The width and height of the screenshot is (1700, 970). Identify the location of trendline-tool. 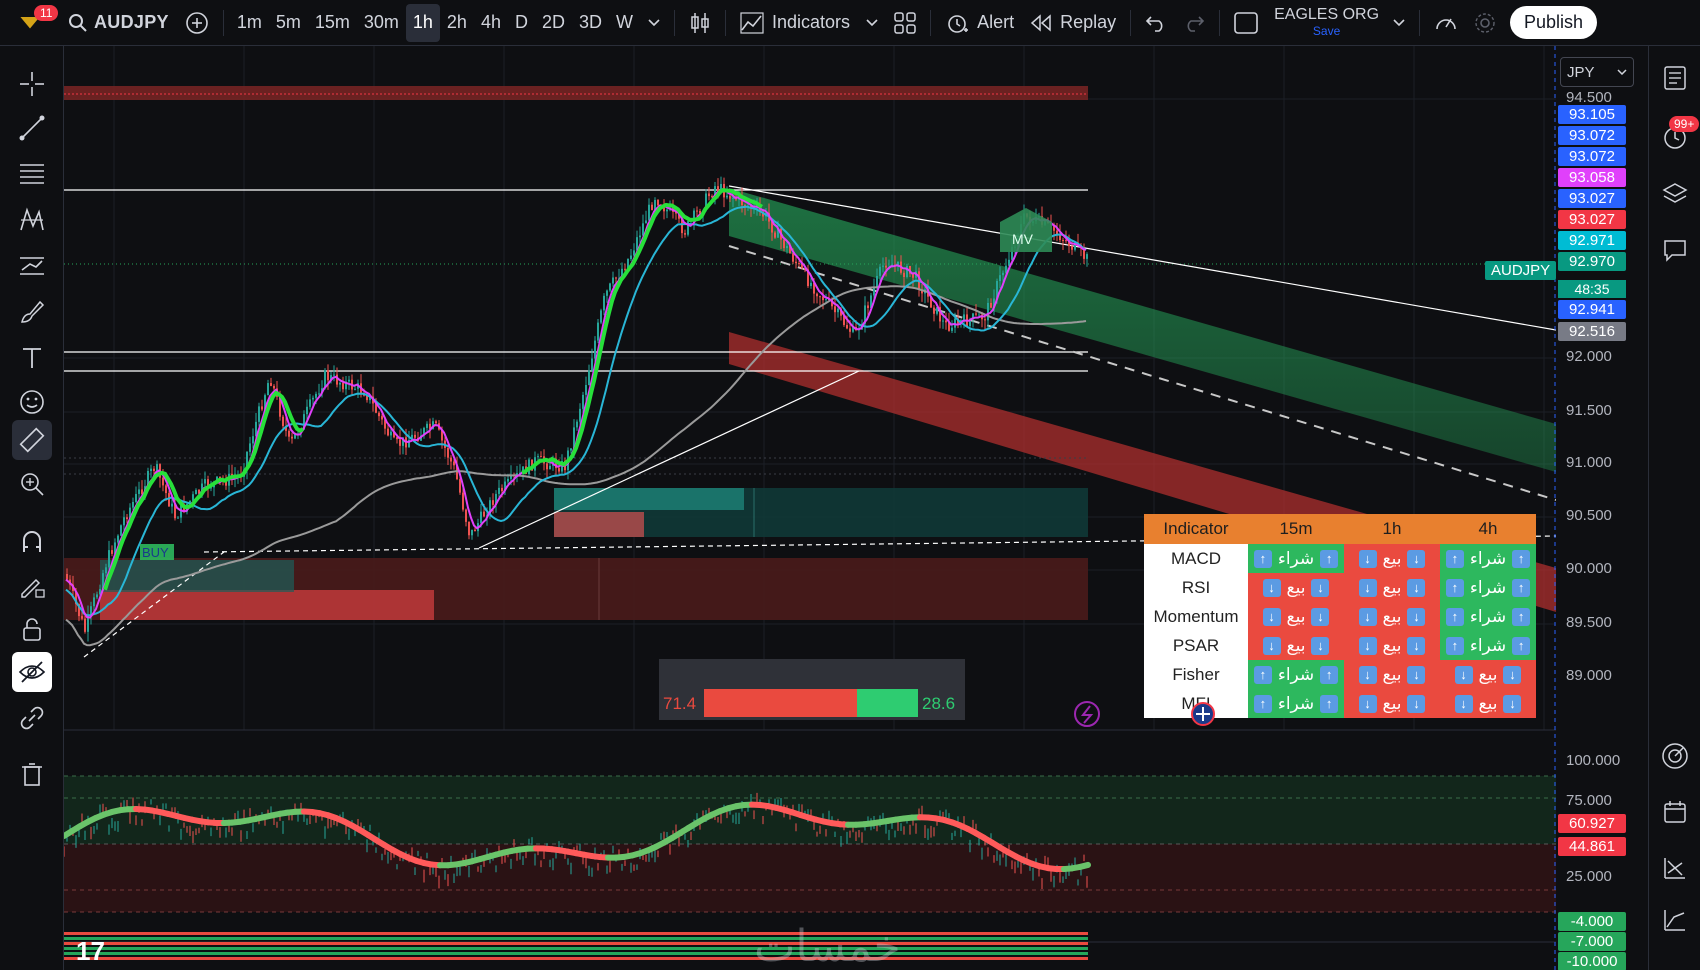
(32, 128).